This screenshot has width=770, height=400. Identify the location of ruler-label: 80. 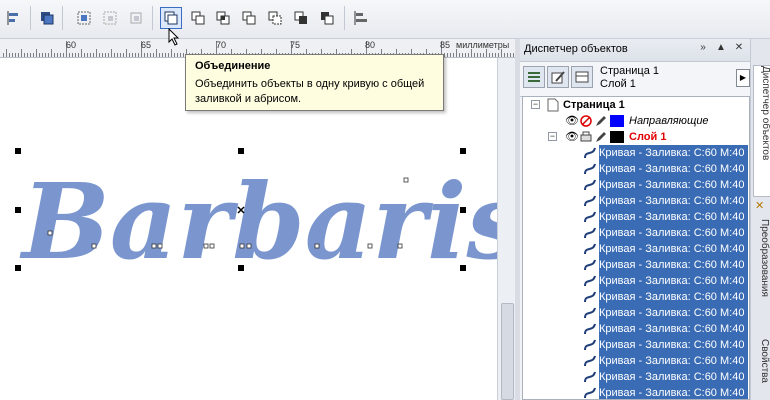
(370, 45).